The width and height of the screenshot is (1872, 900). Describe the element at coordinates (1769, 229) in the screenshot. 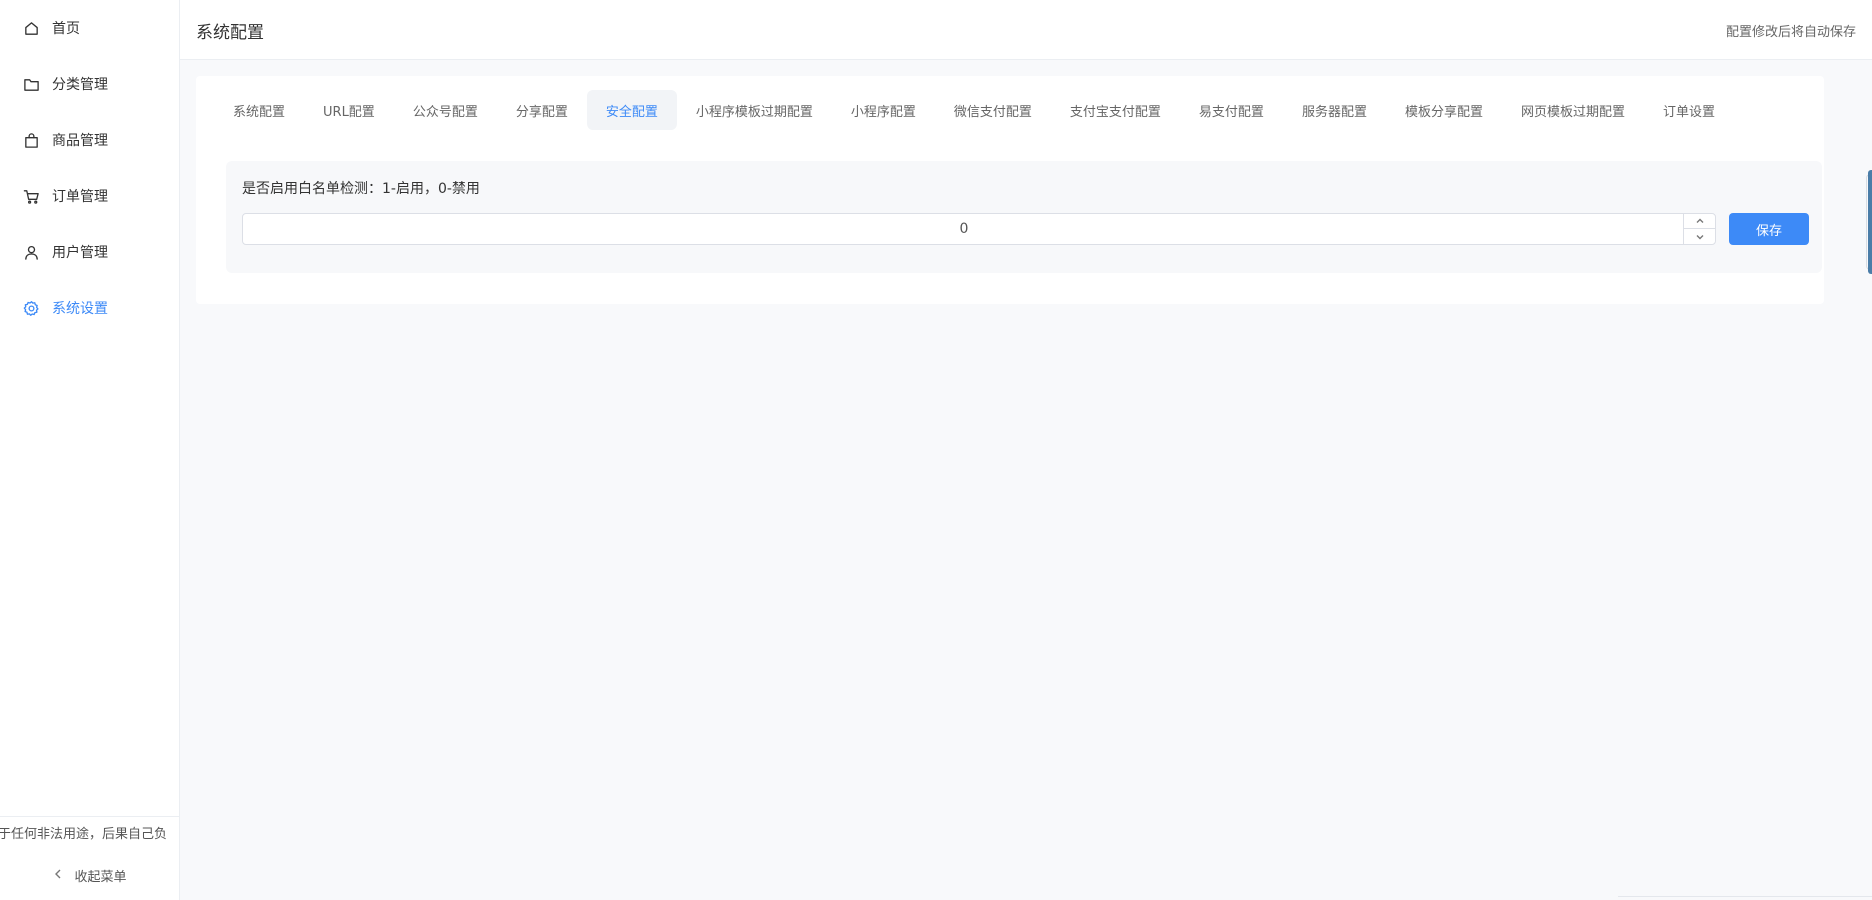

I see `save-button: 保存` at that location.